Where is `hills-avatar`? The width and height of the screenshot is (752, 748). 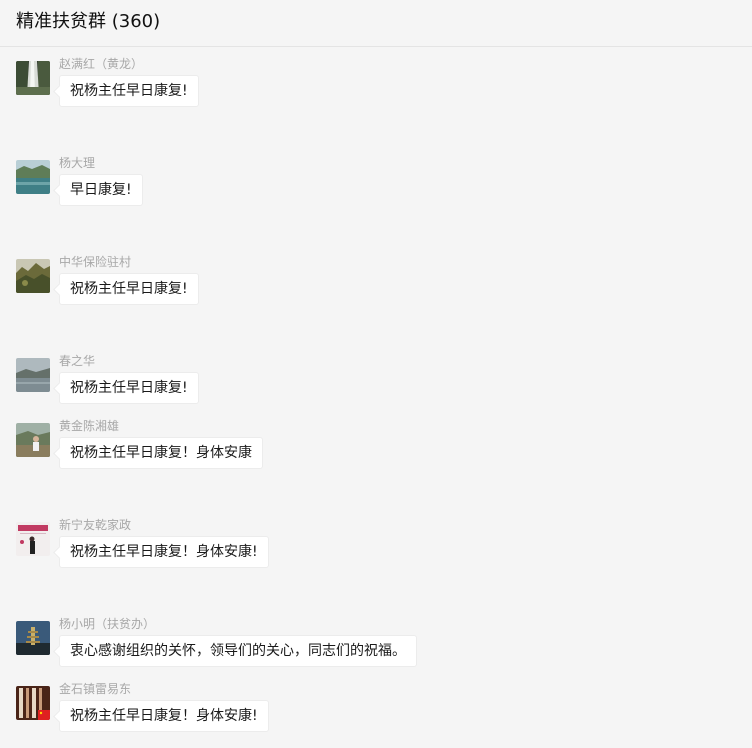 hills-avatar is located at coordinates (33, 276).